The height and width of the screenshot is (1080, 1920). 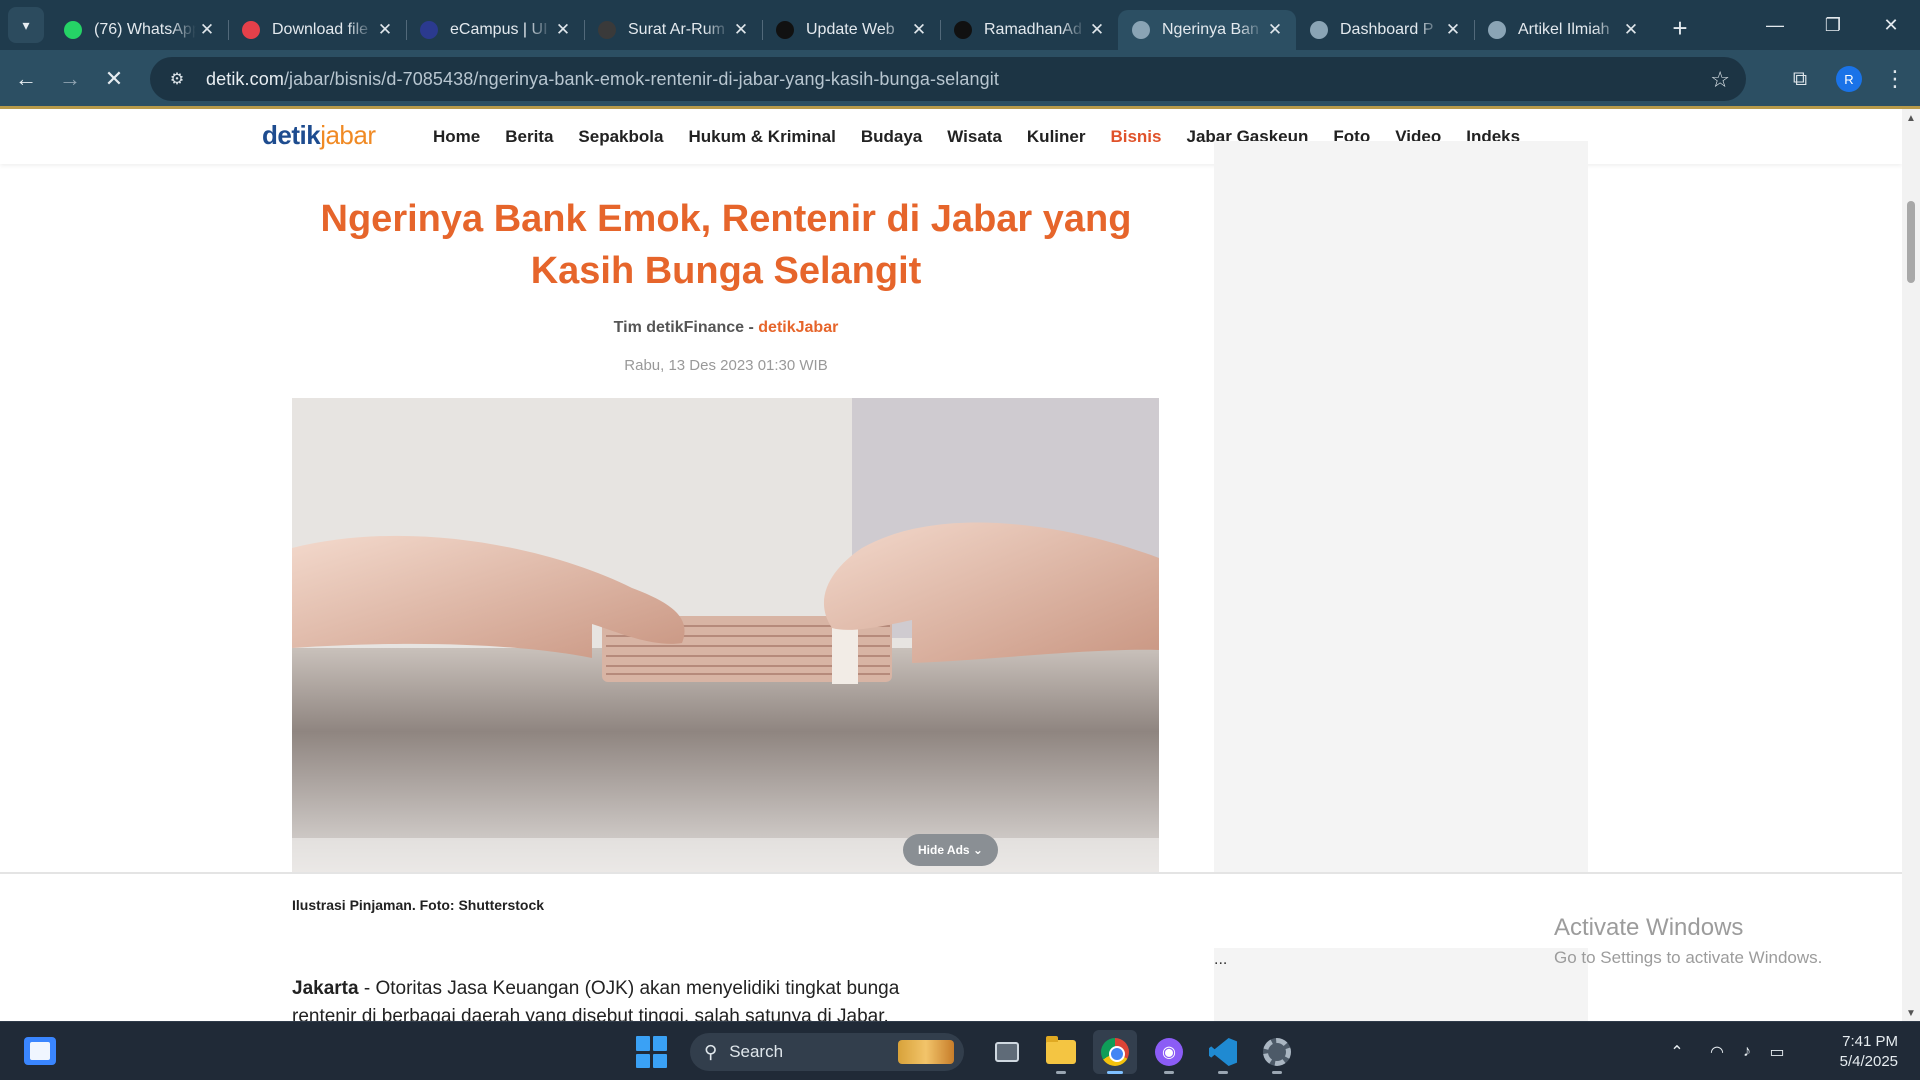 I want to click on hide-ads-button: Hide Ads ⌄, so click(x=950, y=850).